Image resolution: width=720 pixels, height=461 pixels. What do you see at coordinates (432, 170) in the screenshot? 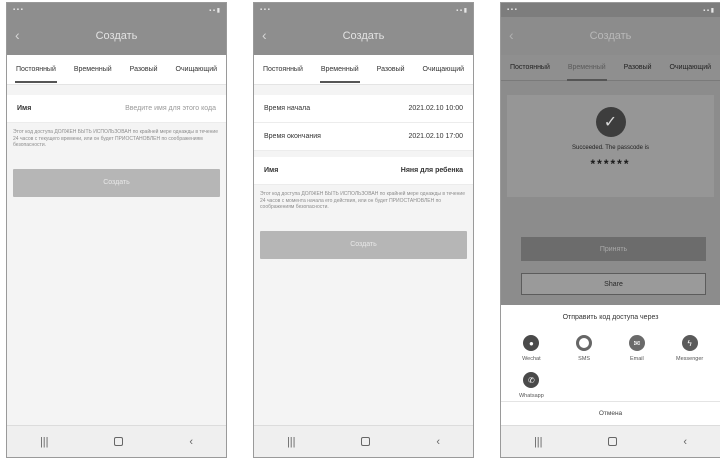
I see `name-input: Няня для ребенка` at bounding box center [432, 170].